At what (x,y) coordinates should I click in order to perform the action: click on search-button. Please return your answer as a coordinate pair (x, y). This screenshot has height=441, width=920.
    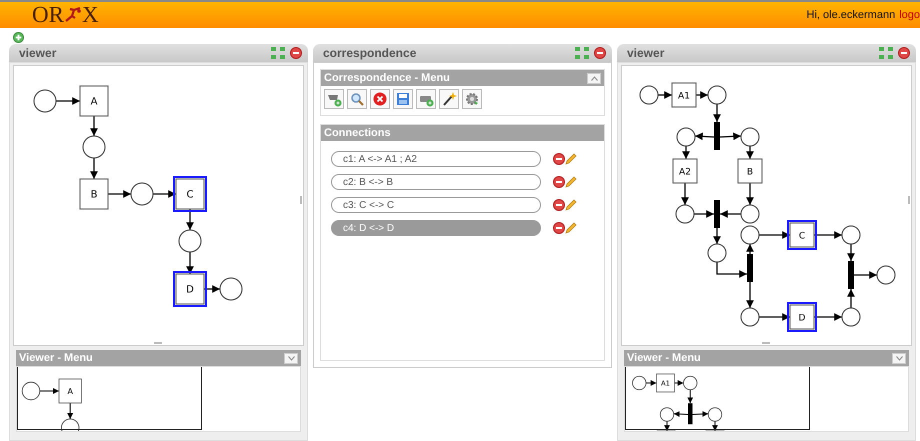
    Looking at the image, I should click on (357, 99).